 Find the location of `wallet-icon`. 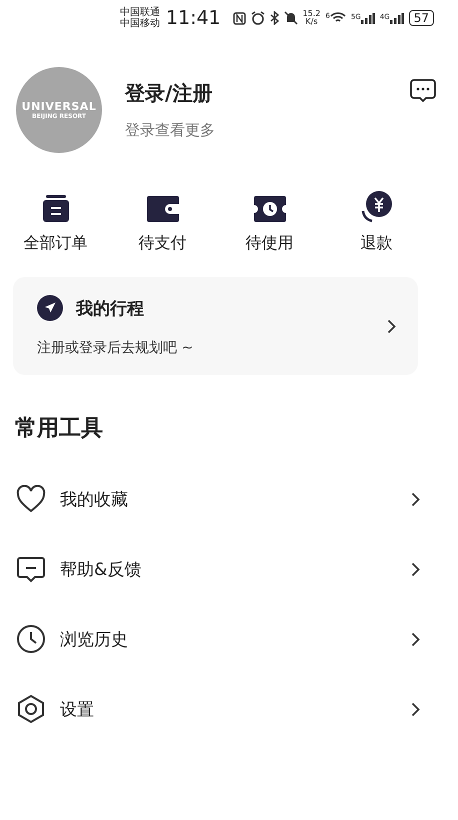

wallet-icon is located at coordinates (163, 209).